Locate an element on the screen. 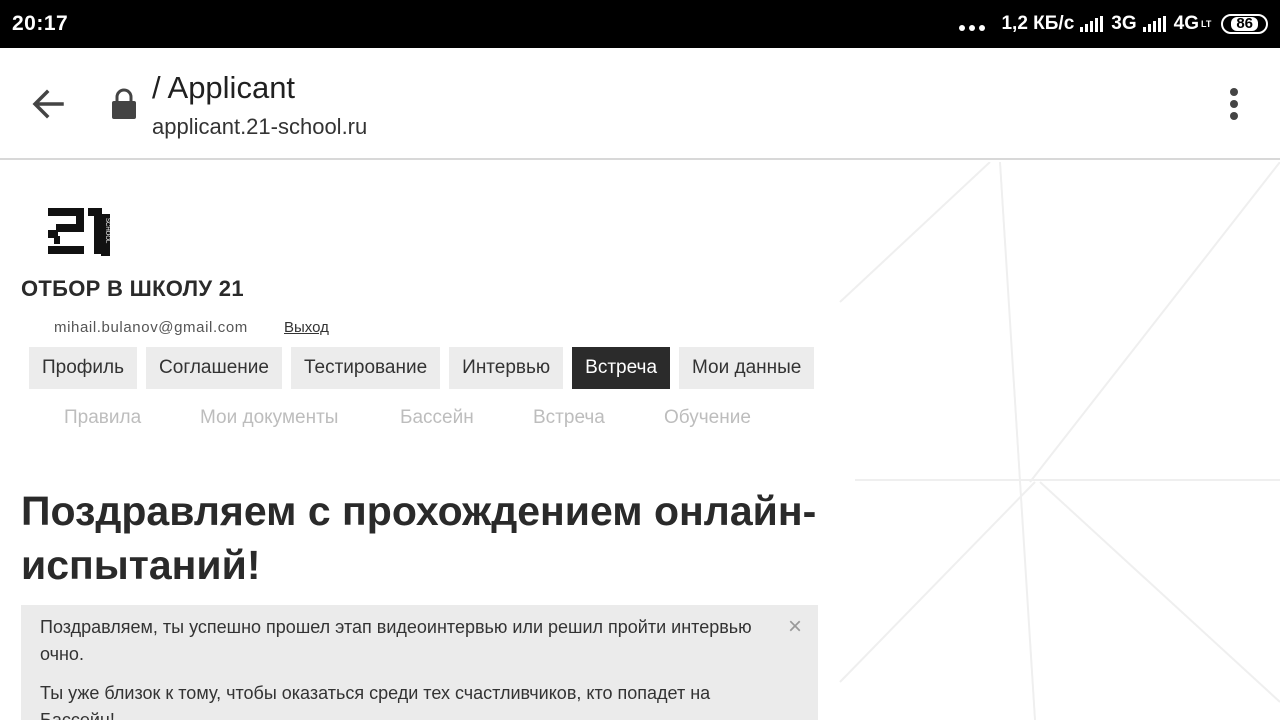  status-indicators: 1,2 КБ/с 3G 4G LT 86 is located at coordinates (1113, 24).